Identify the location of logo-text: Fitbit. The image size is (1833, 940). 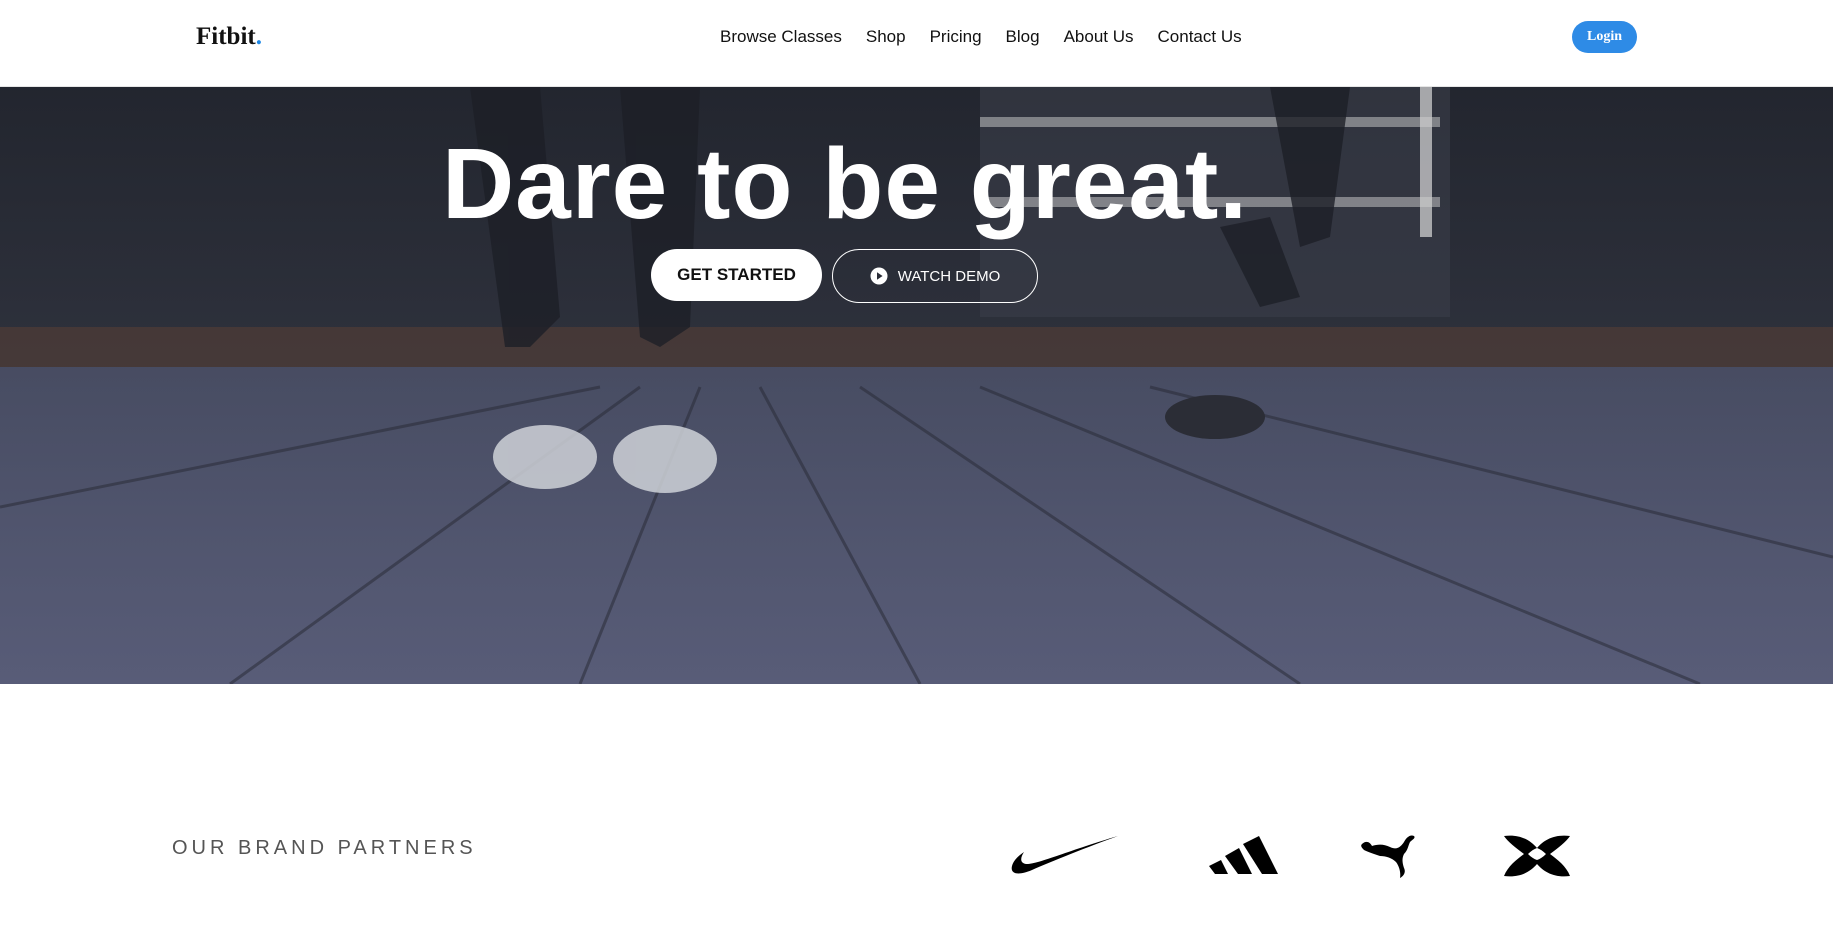
(226, 36).